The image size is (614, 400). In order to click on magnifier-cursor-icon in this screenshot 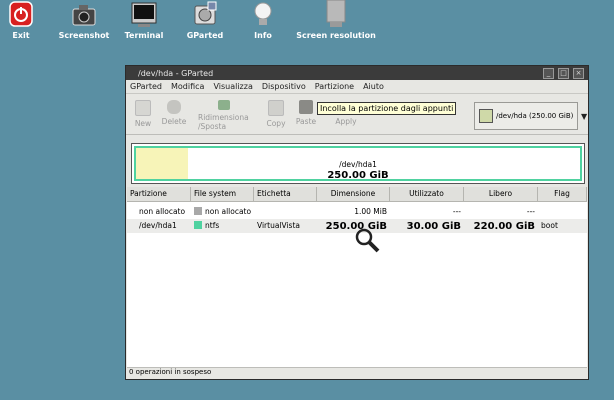, I will do `click(370, 243)`.